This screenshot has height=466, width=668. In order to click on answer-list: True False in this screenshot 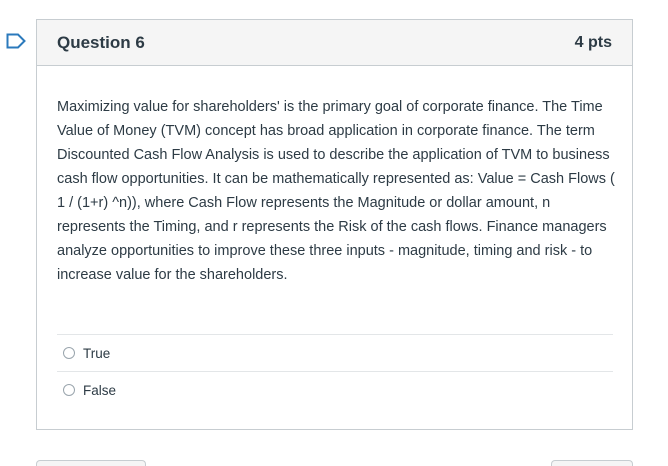, I will do `click(335, 371)`.